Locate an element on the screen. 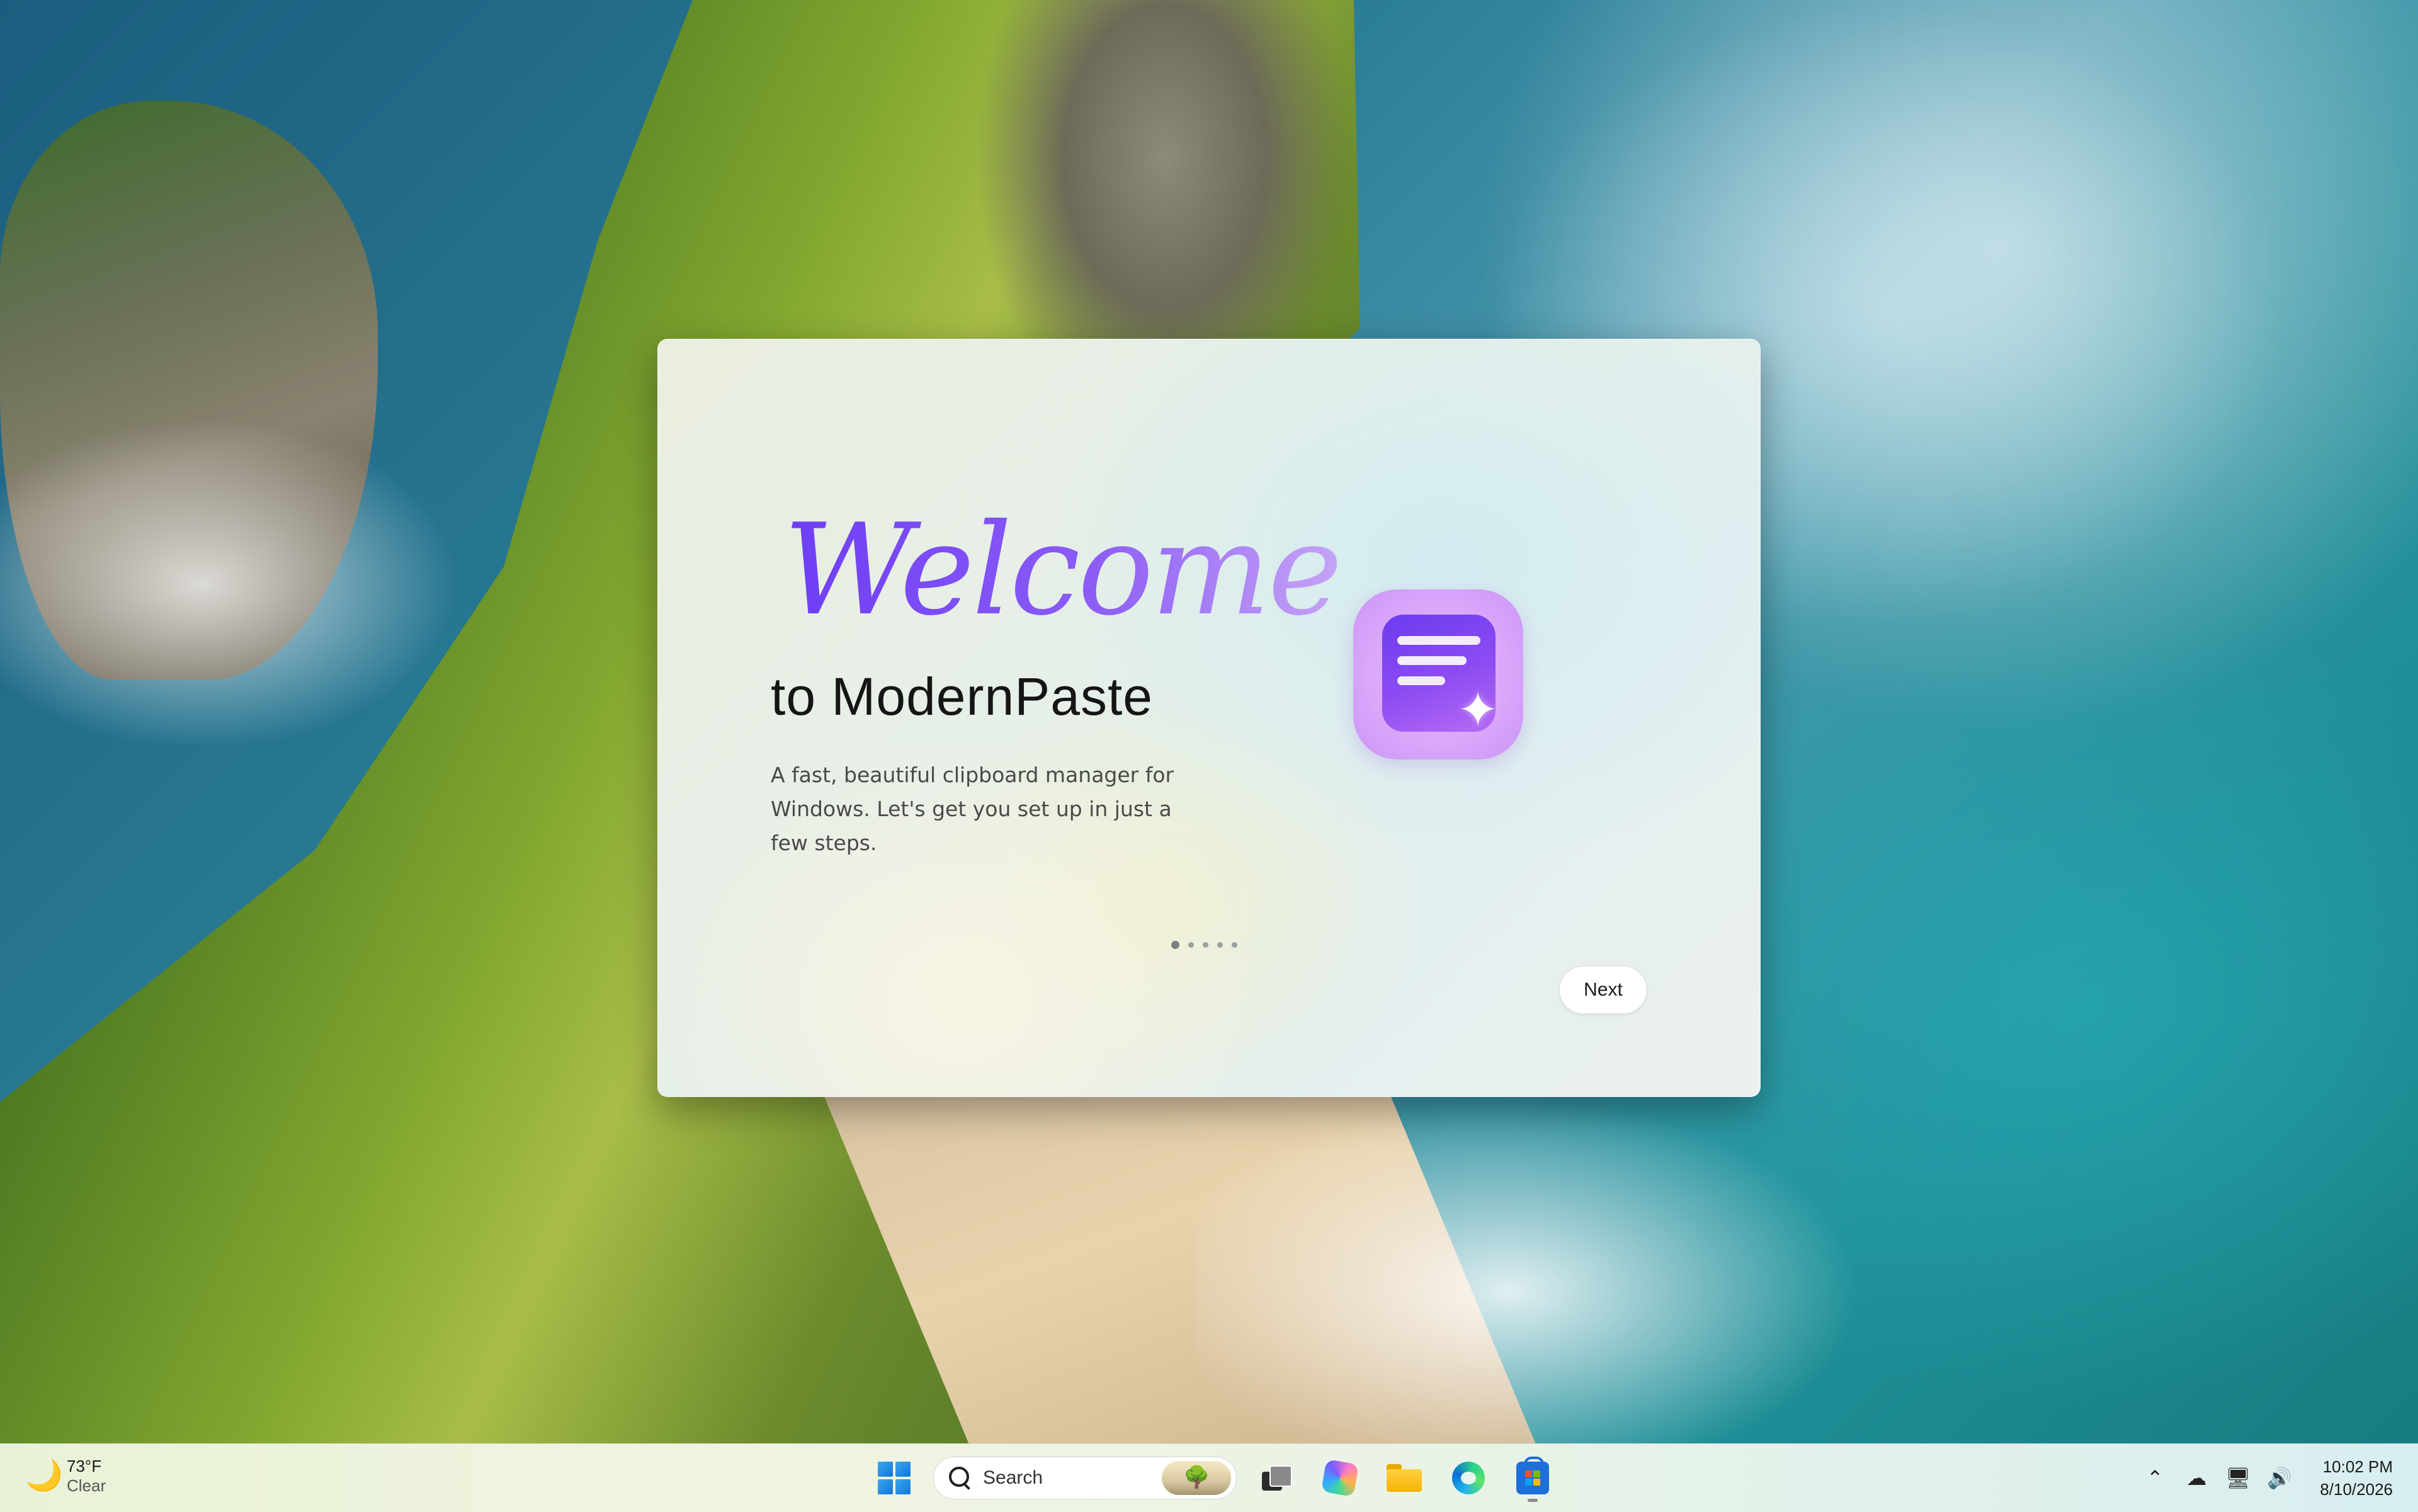 The image size is (2418, 1512). step-indicator is located at coordinates (1204, 945).